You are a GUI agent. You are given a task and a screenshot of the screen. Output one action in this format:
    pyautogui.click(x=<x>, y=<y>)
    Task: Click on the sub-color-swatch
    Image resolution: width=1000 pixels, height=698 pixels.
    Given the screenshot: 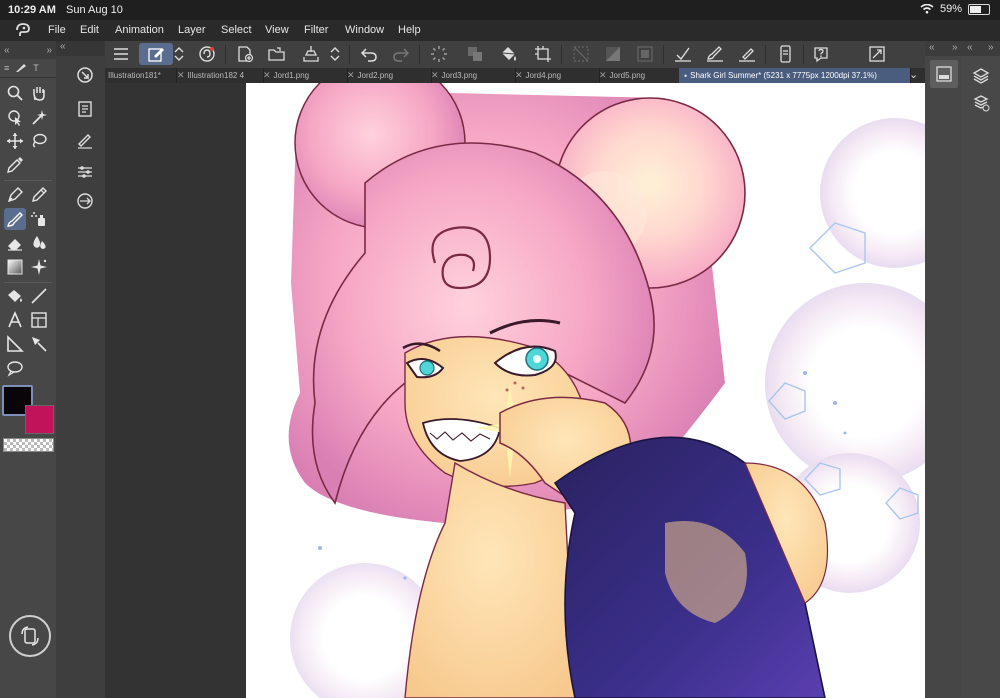 What is the action you would take?
    pyautogui.click(x=39, y=419)
    